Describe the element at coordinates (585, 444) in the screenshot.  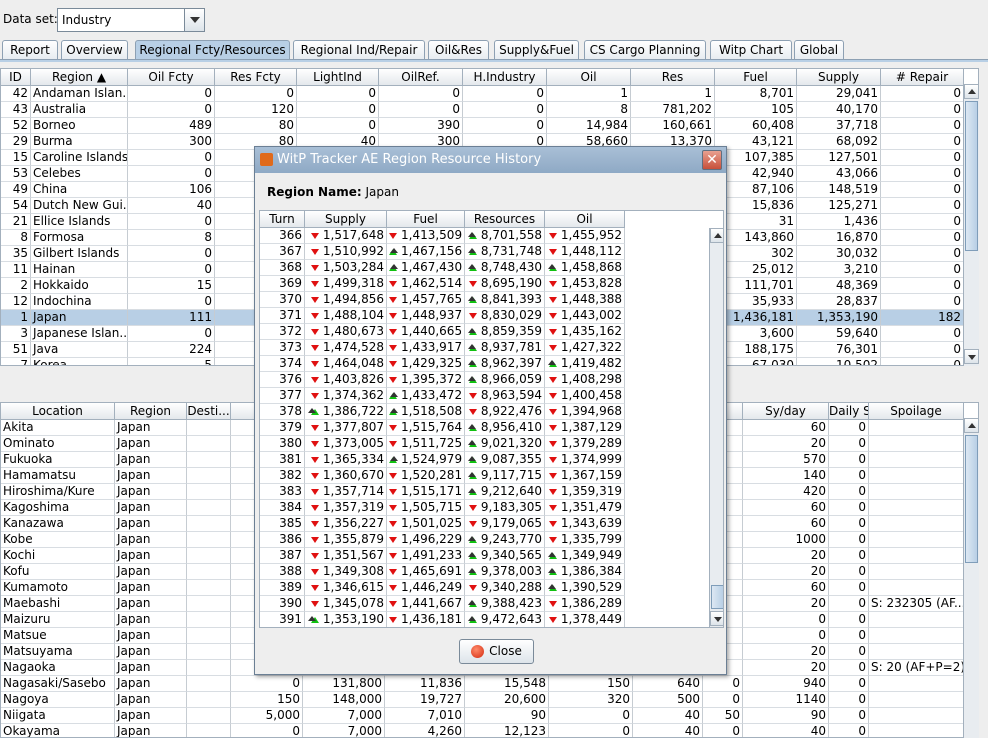
I see `value-cell: 1,379,289` at that location.